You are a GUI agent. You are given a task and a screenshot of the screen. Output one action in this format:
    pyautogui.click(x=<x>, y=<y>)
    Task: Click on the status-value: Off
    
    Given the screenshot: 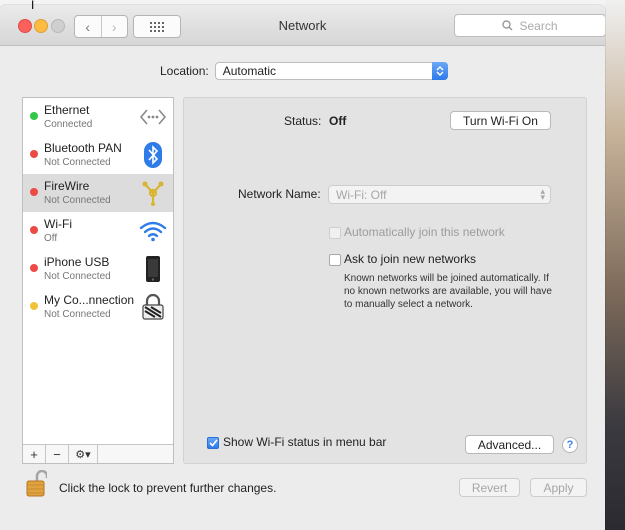 What is the action you would take?
    pyautogui.click(x=338, y=121)
    